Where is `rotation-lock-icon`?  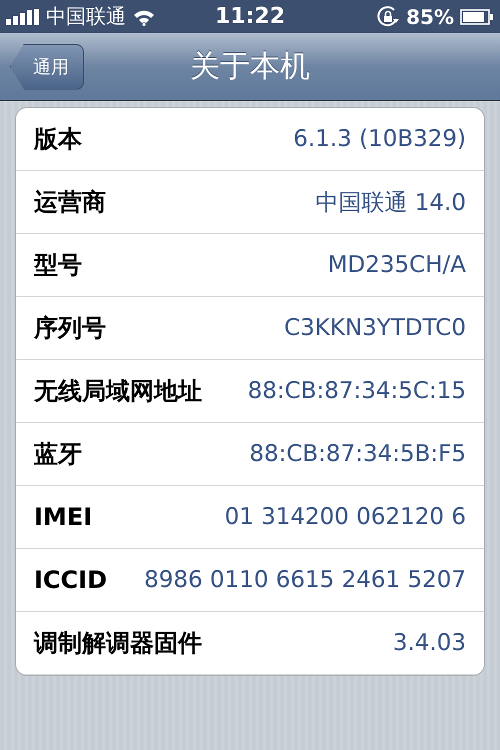
rotation-lock-icon is located at coordinates (388, 16).